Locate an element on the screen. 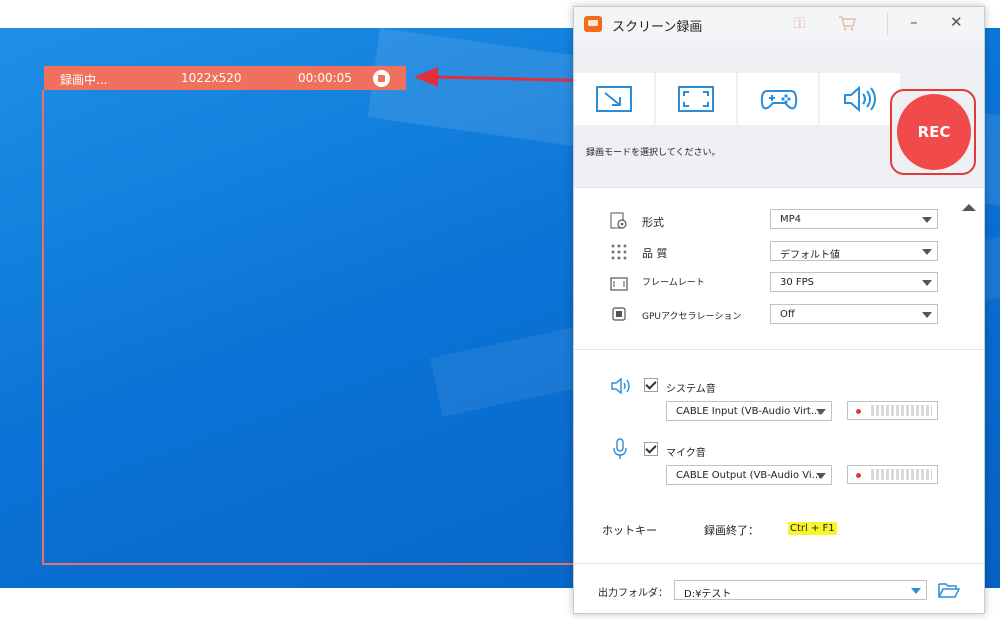 This screenshot has height=619, width=1000. format-label: 形式 is located at coordinates (653, 222).